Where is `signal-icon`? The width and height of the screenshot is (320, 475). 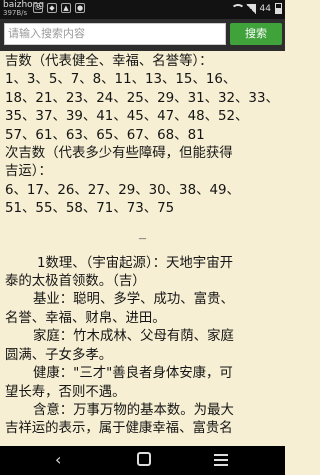
signal-icon is located at coordinates (250, 8).